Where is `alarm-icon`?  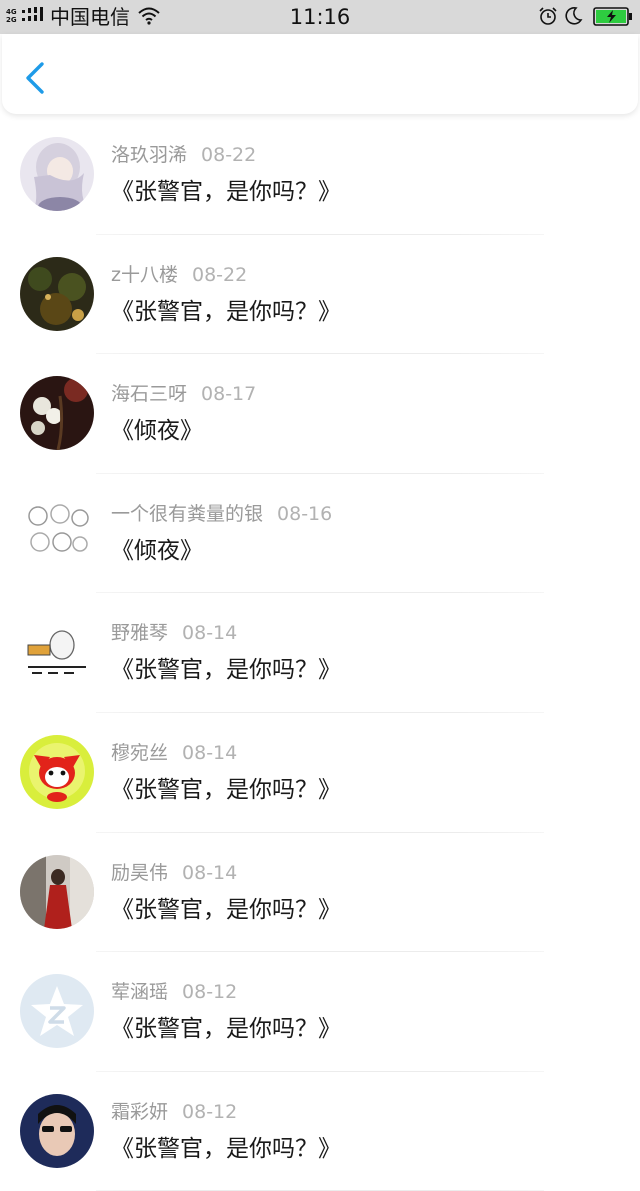
alarm-icon is located at coordinates (548, 16).